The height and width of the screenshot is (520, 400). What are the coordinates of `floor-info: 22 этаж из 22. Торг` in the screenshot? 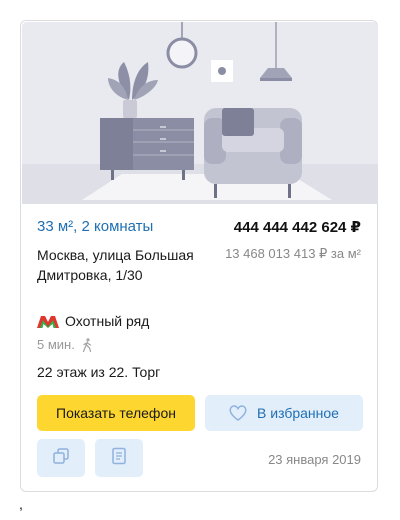 It's located at (99, 372).